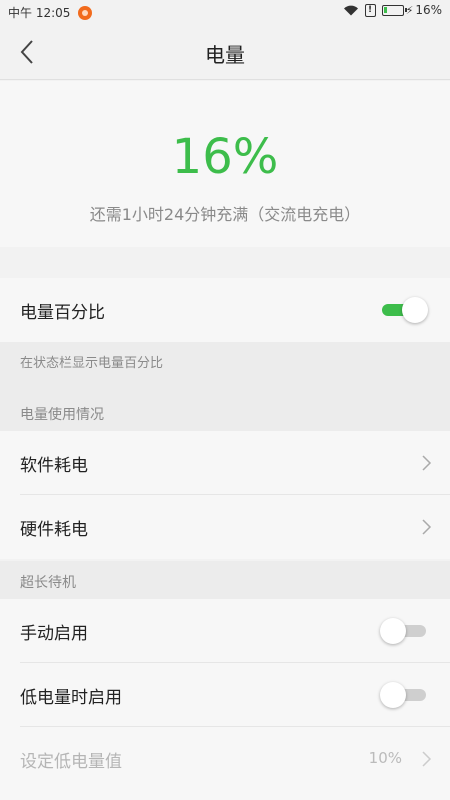 This screenshot has height=800, width=450. Describe the element at coordinates (48, 583) in the screenshot. I see `standby-section-title: 超长待机` at that location.